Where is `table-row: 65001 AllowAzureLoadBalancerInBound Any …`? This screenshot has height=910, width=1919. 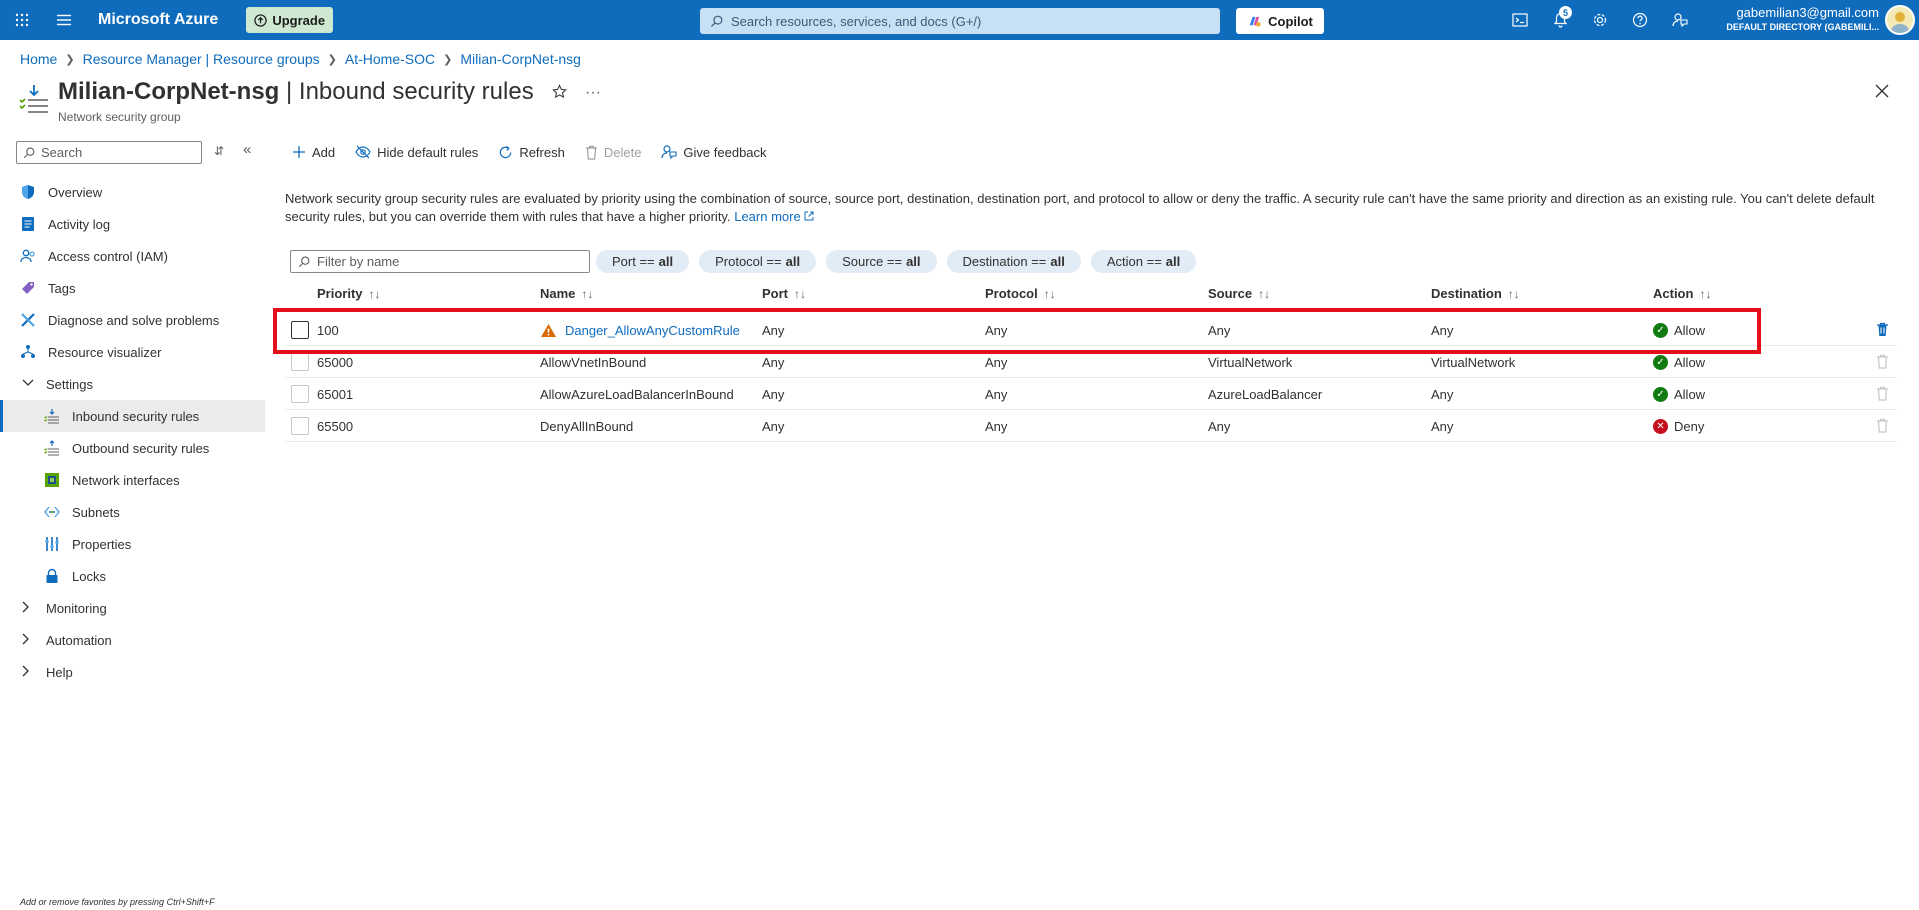
table-row: 65001 AllowAzureLoadBalancerInBound Any … is located at coordinates (1091, 394).